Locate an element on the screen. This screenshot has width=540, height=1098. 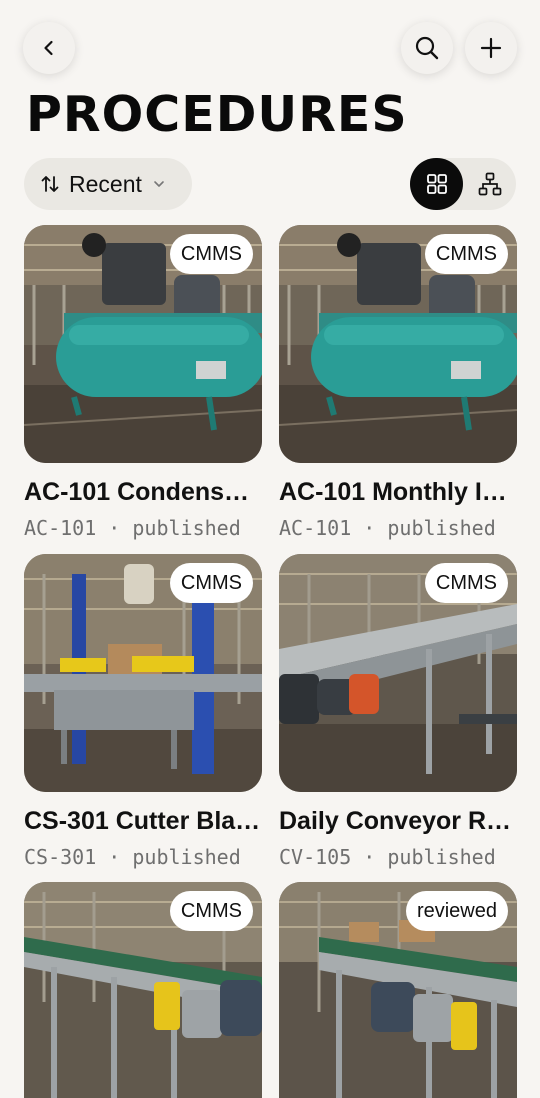
procedure-title: AC-101 Condenser Coil Cleaning is located at coordinates (143, 492).